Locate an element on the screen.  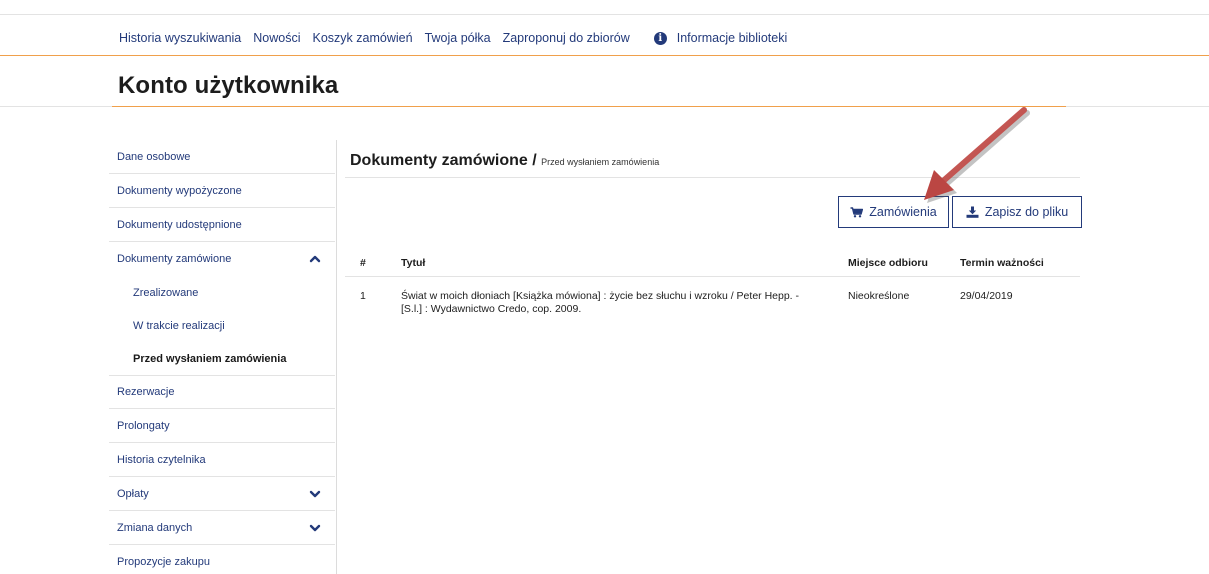
nav-link-order-basket: Koszyk zamówień is located at coordinates (363, 38).